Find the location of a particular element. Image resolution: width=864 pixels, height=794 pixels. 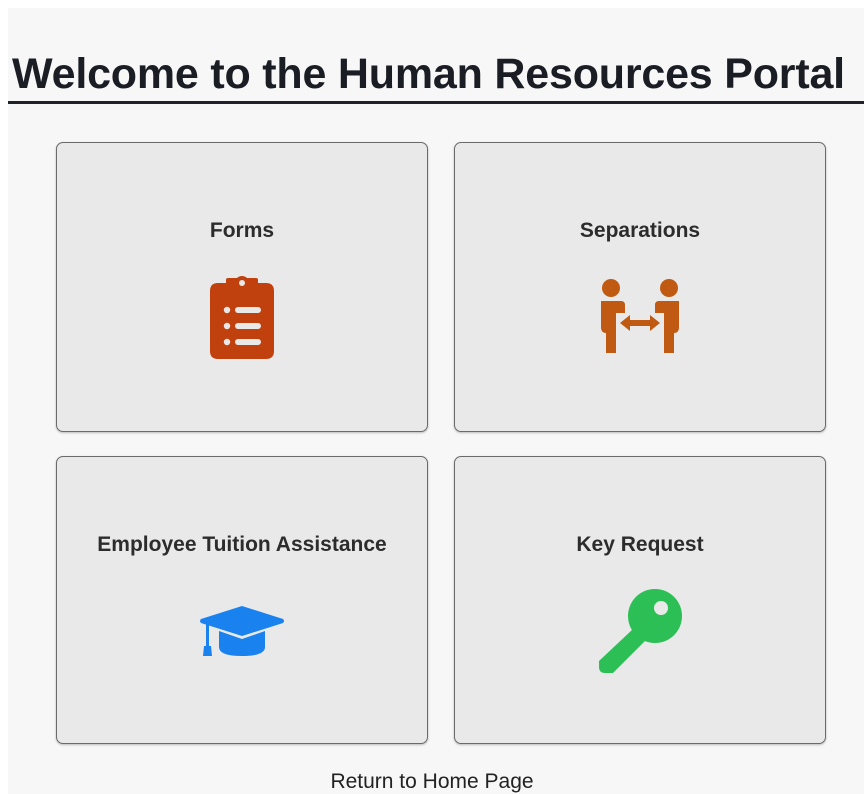

return-home-link: Return to Home Page is located at coordinates (432, 782).